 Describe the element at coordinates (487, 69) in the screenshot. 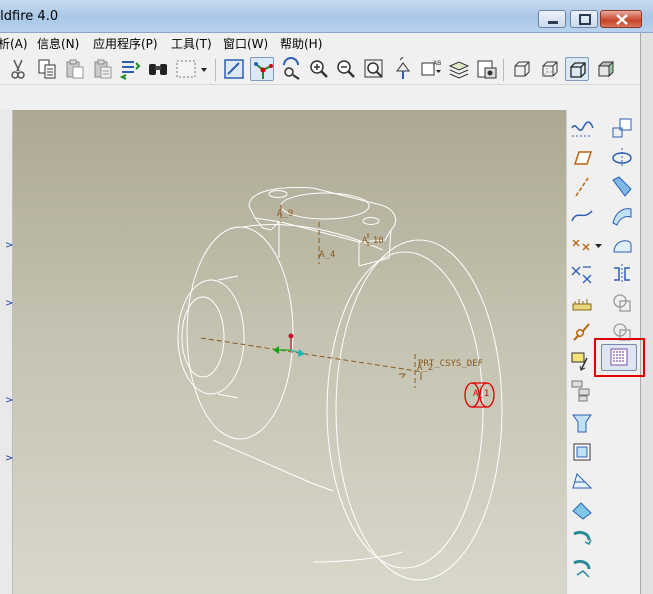

I see `model-tree-icon` at that location.